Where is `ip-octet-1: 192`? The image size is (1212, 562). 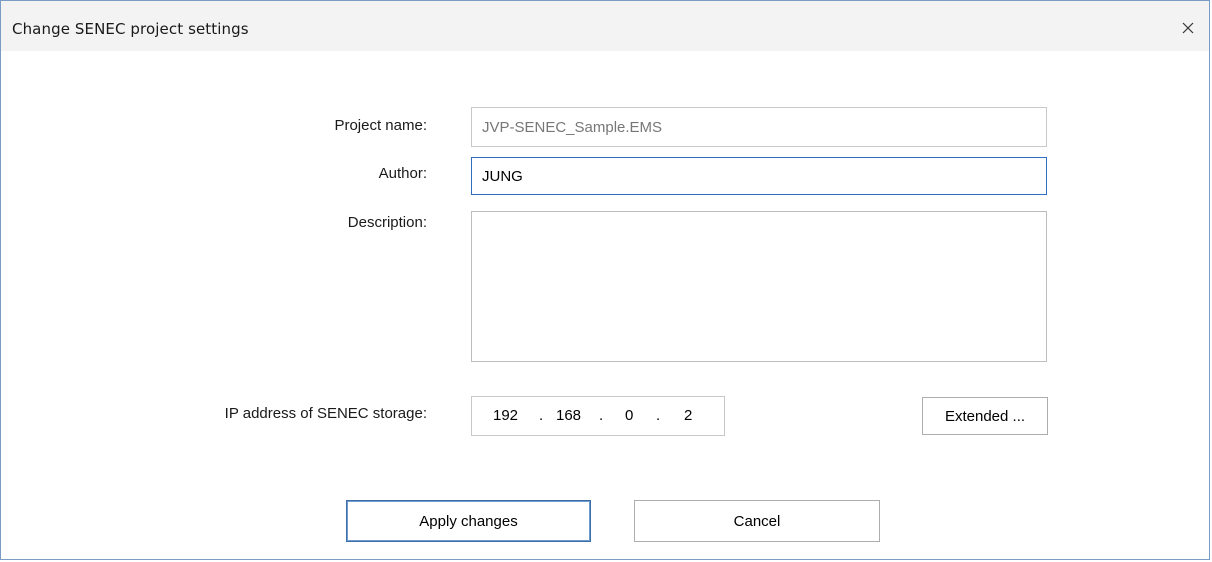 ip-octet-1: 192 is located at coordinates (505, 415).